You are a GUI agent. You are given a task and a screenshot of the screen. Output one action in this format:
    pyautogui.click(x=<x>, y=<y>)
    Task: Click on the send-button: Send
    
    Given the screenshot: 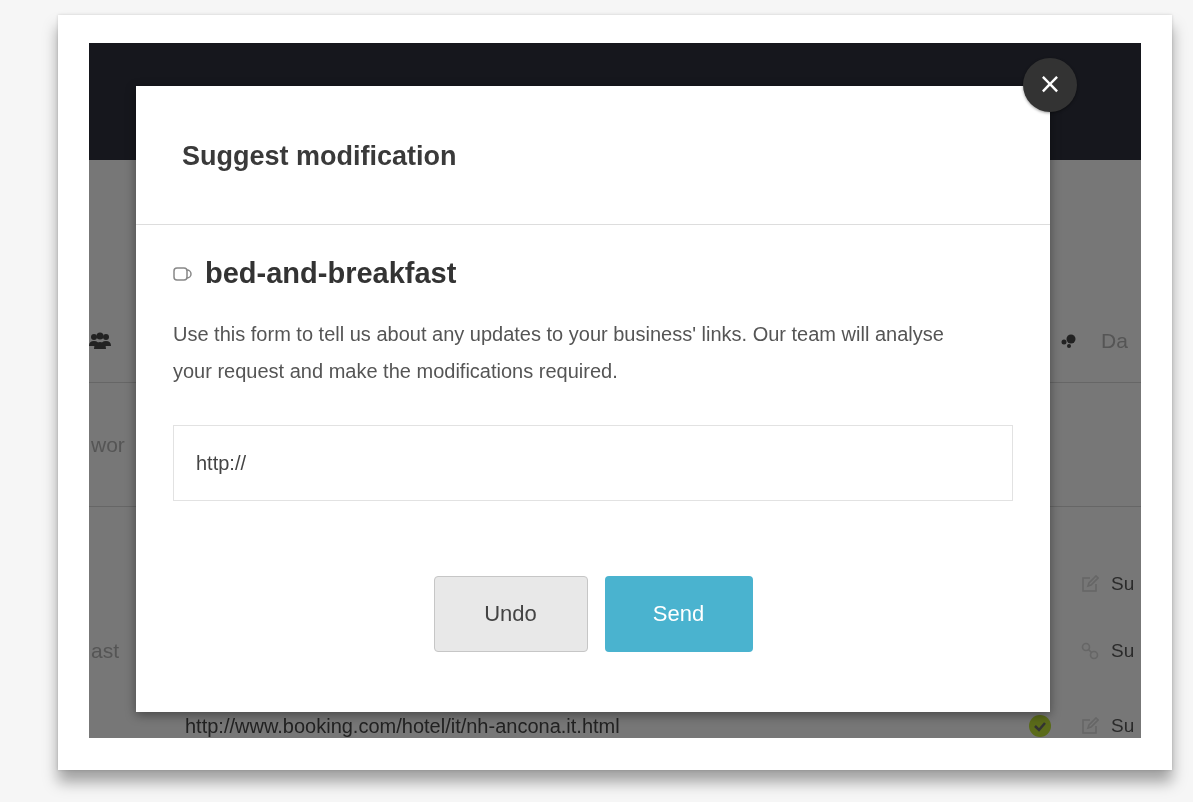 What is the action you would take?
    pyautogui.click(x=678, y=614)
    